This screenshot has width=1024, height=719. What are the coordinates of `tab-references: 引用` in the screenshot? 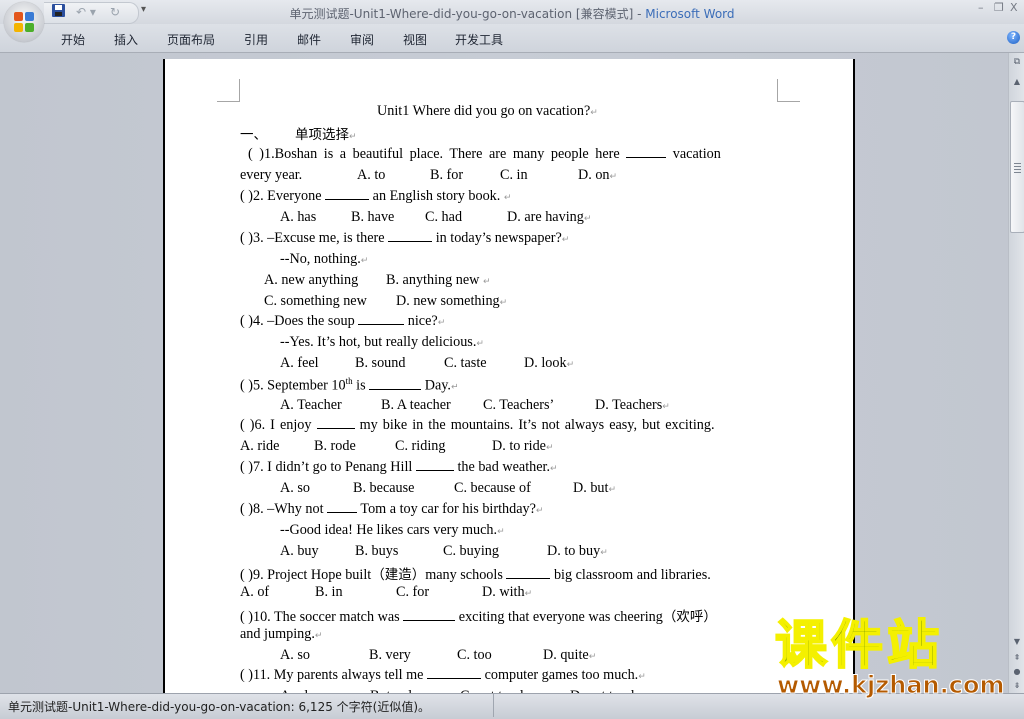 It's located at (256, 39).